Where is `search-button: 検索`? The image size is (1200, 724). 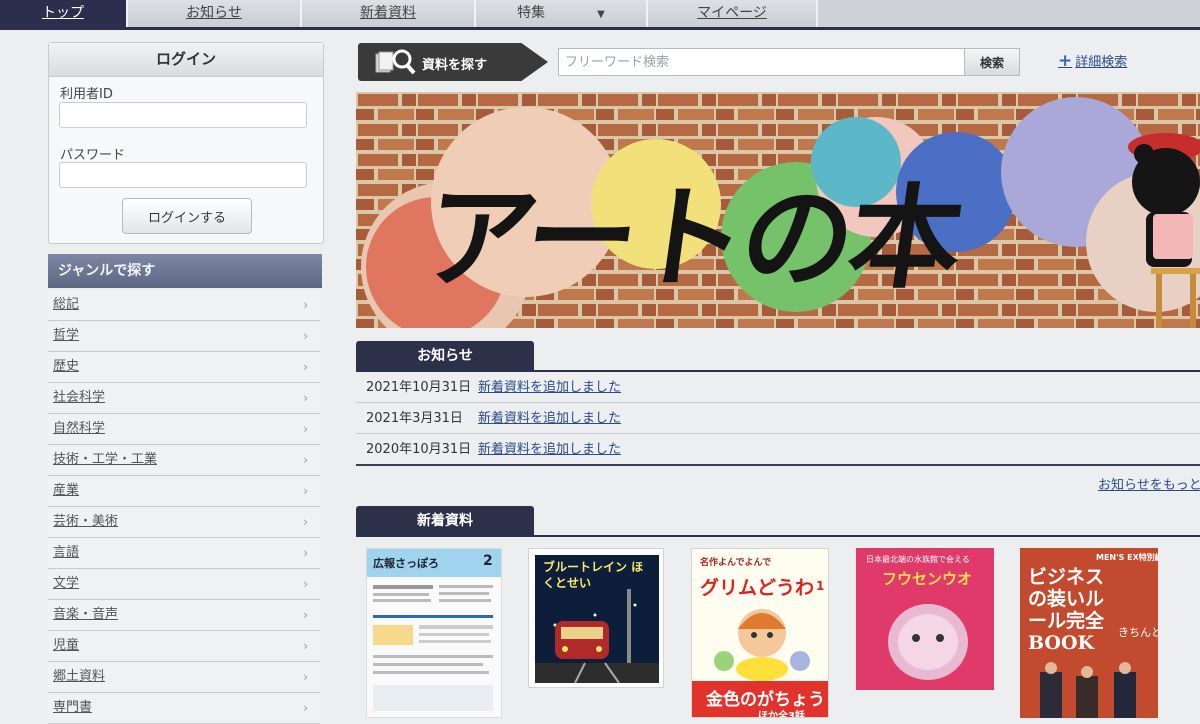 search-button: 検索 is located at coordinates (992, 62).